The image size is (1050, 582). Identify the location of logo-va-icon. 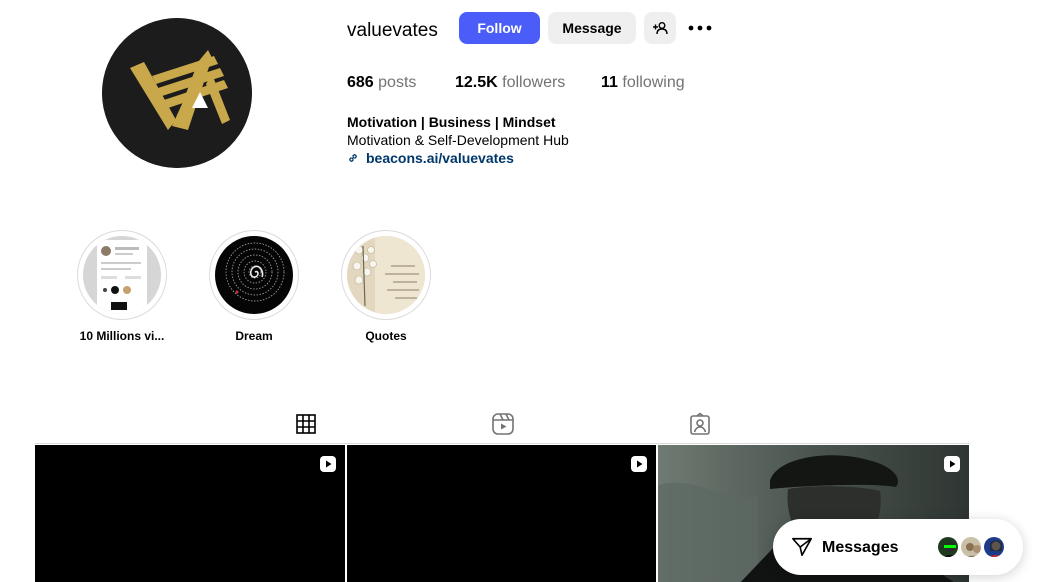
(177, 93).